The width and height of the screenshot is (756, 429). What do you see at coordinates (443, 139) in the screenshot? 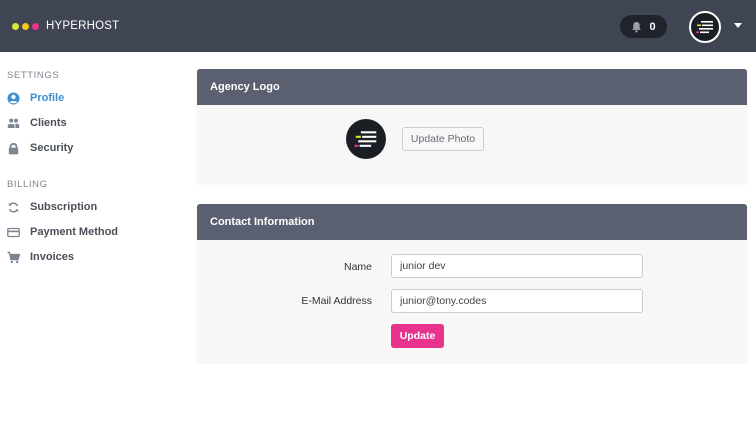
I see `update-photo-button: Update Photo` at bounding box center [443, 139].